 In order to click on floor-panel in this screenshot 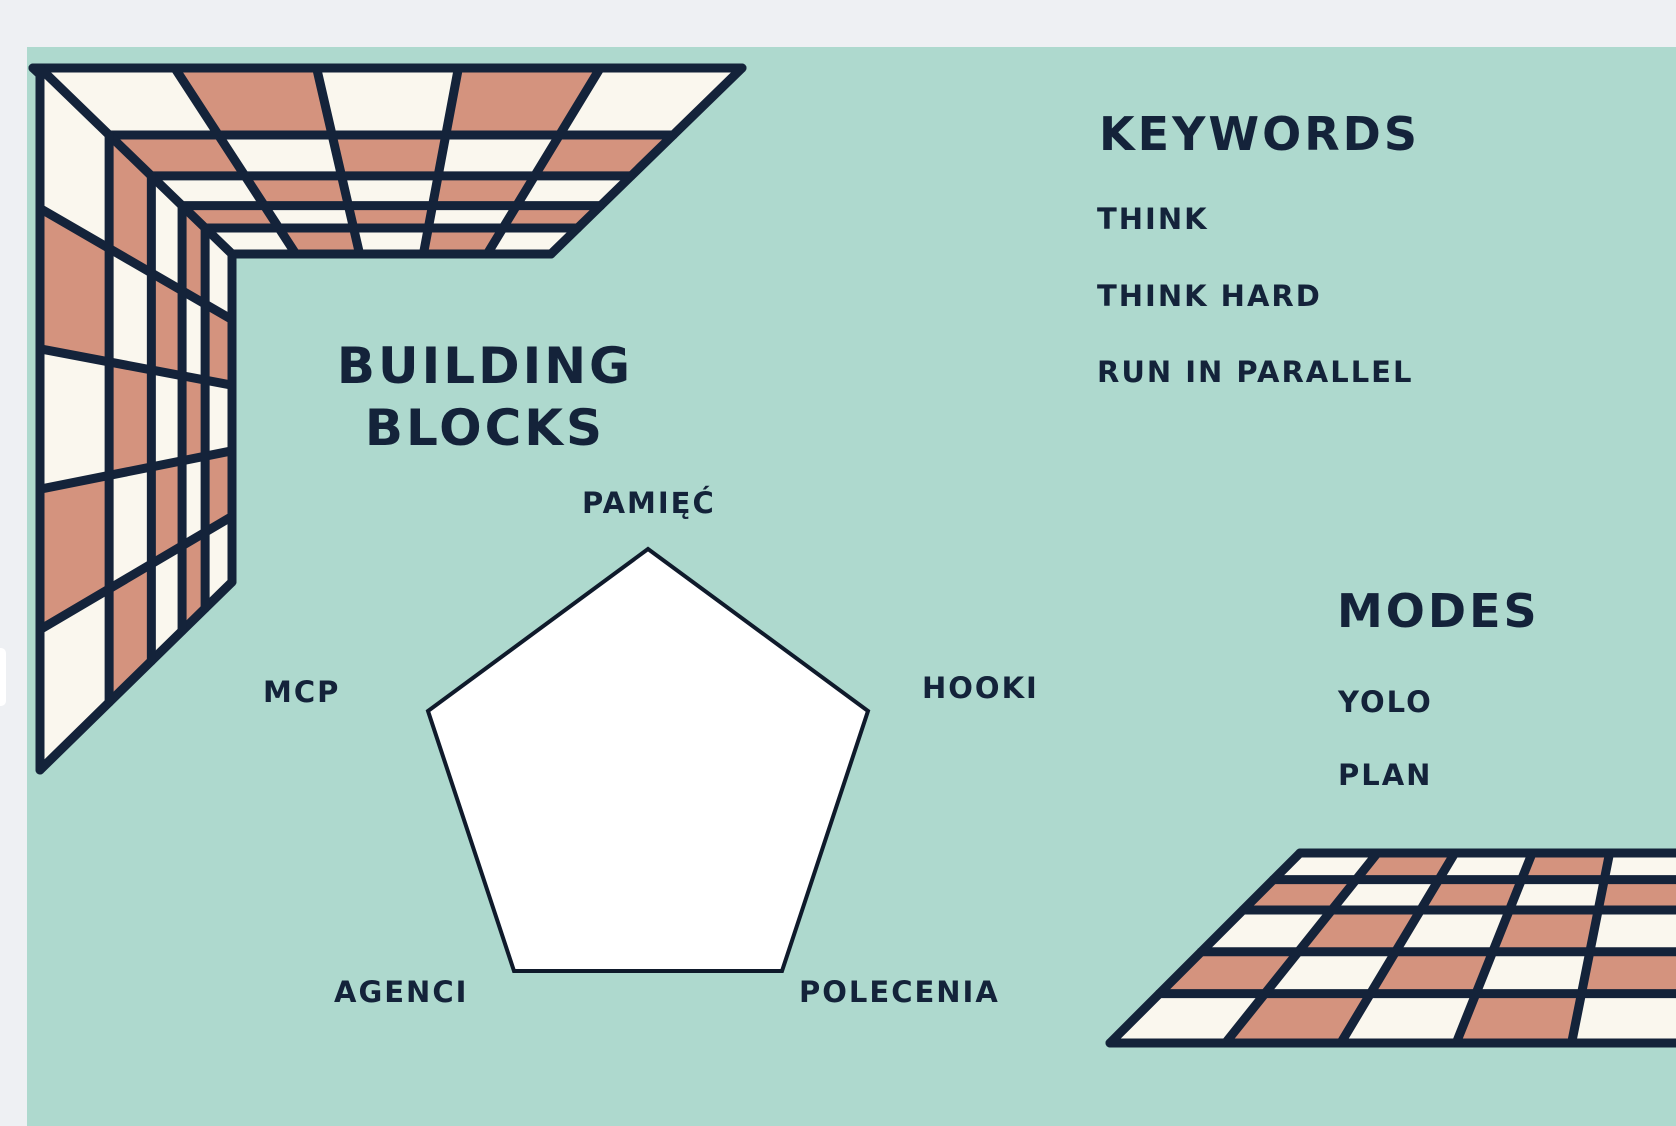, I will do `click(1390, 948)`.